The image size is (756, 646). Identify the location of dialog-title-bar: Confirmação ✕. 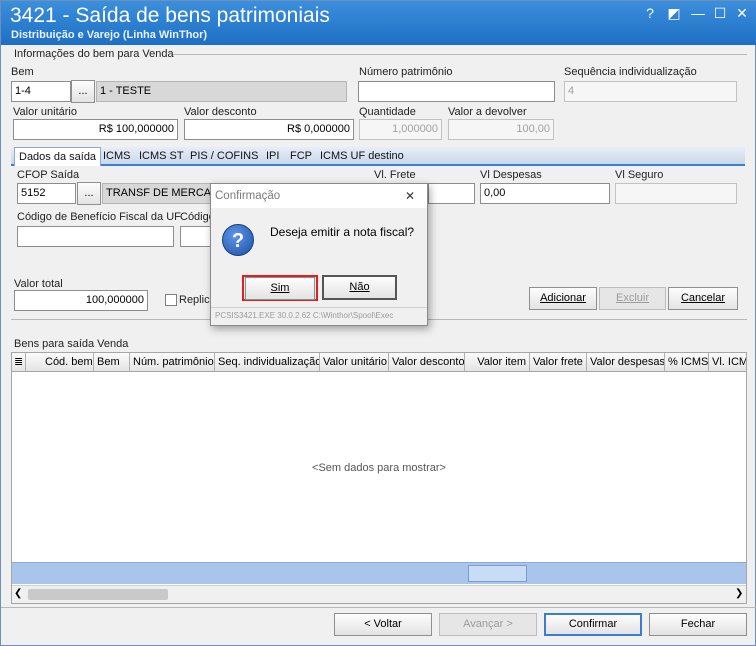
(319, 196).